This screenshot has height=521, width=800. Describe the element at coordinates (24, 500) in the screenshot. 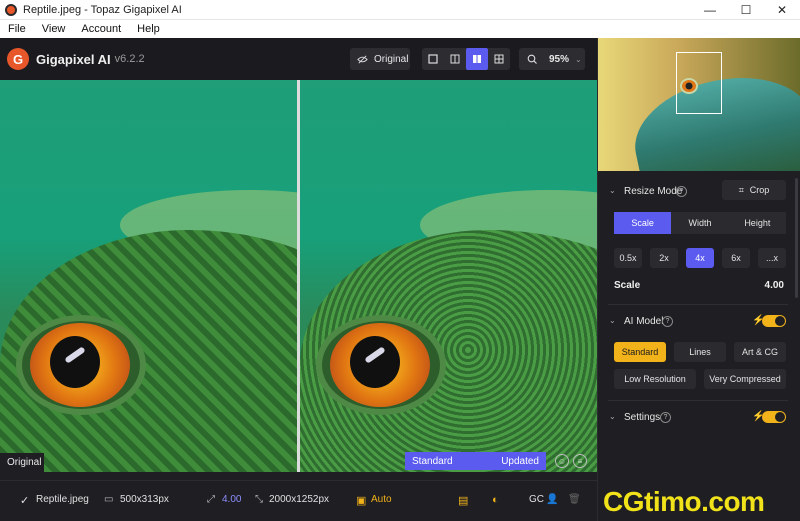

I see `check-icon: ✓` at that location.